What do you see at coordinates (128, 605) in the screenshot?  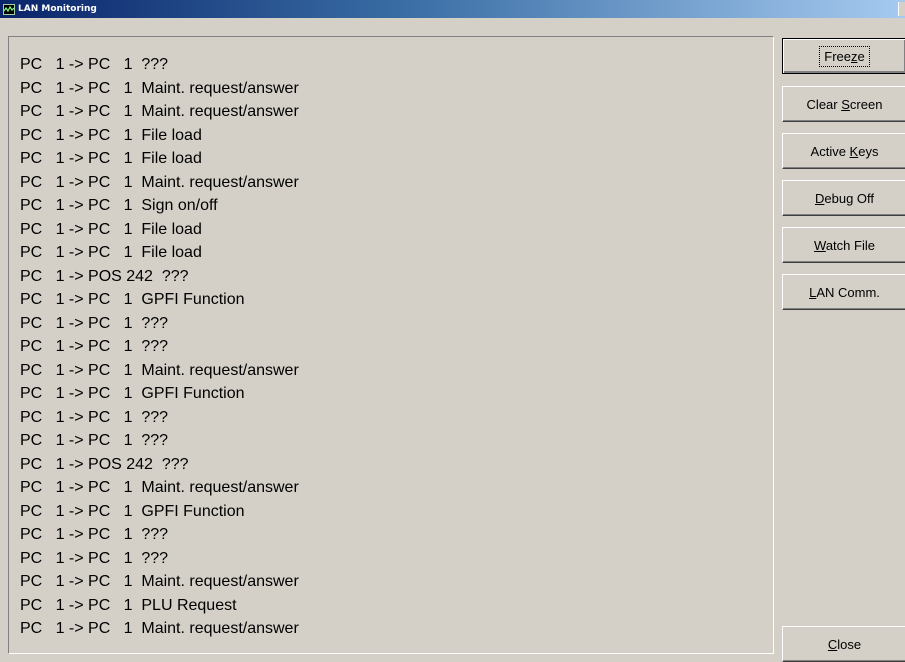 I see `log-line: PC 1 -> PC 1 PLU Request` at bounding box center [128, 605].